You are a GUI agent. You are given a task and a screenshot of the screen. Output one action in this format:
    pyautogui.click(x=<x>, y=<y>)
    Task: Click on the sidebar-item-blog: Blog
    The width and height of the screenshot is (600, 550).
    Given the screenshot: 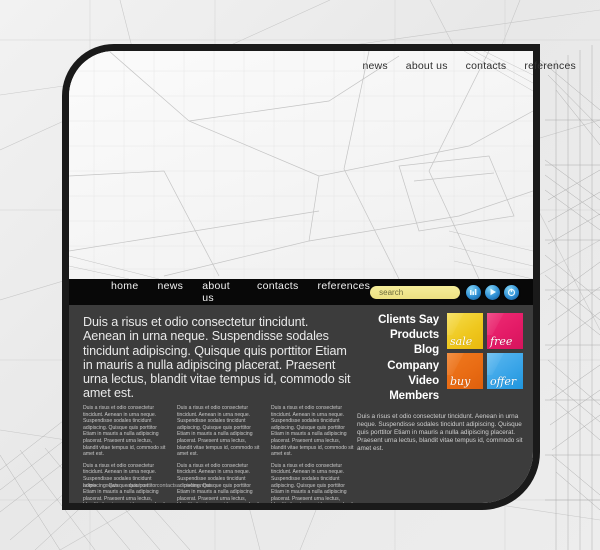 What is the action you would take?
    pyautogui.click(x=398, y=350)
    